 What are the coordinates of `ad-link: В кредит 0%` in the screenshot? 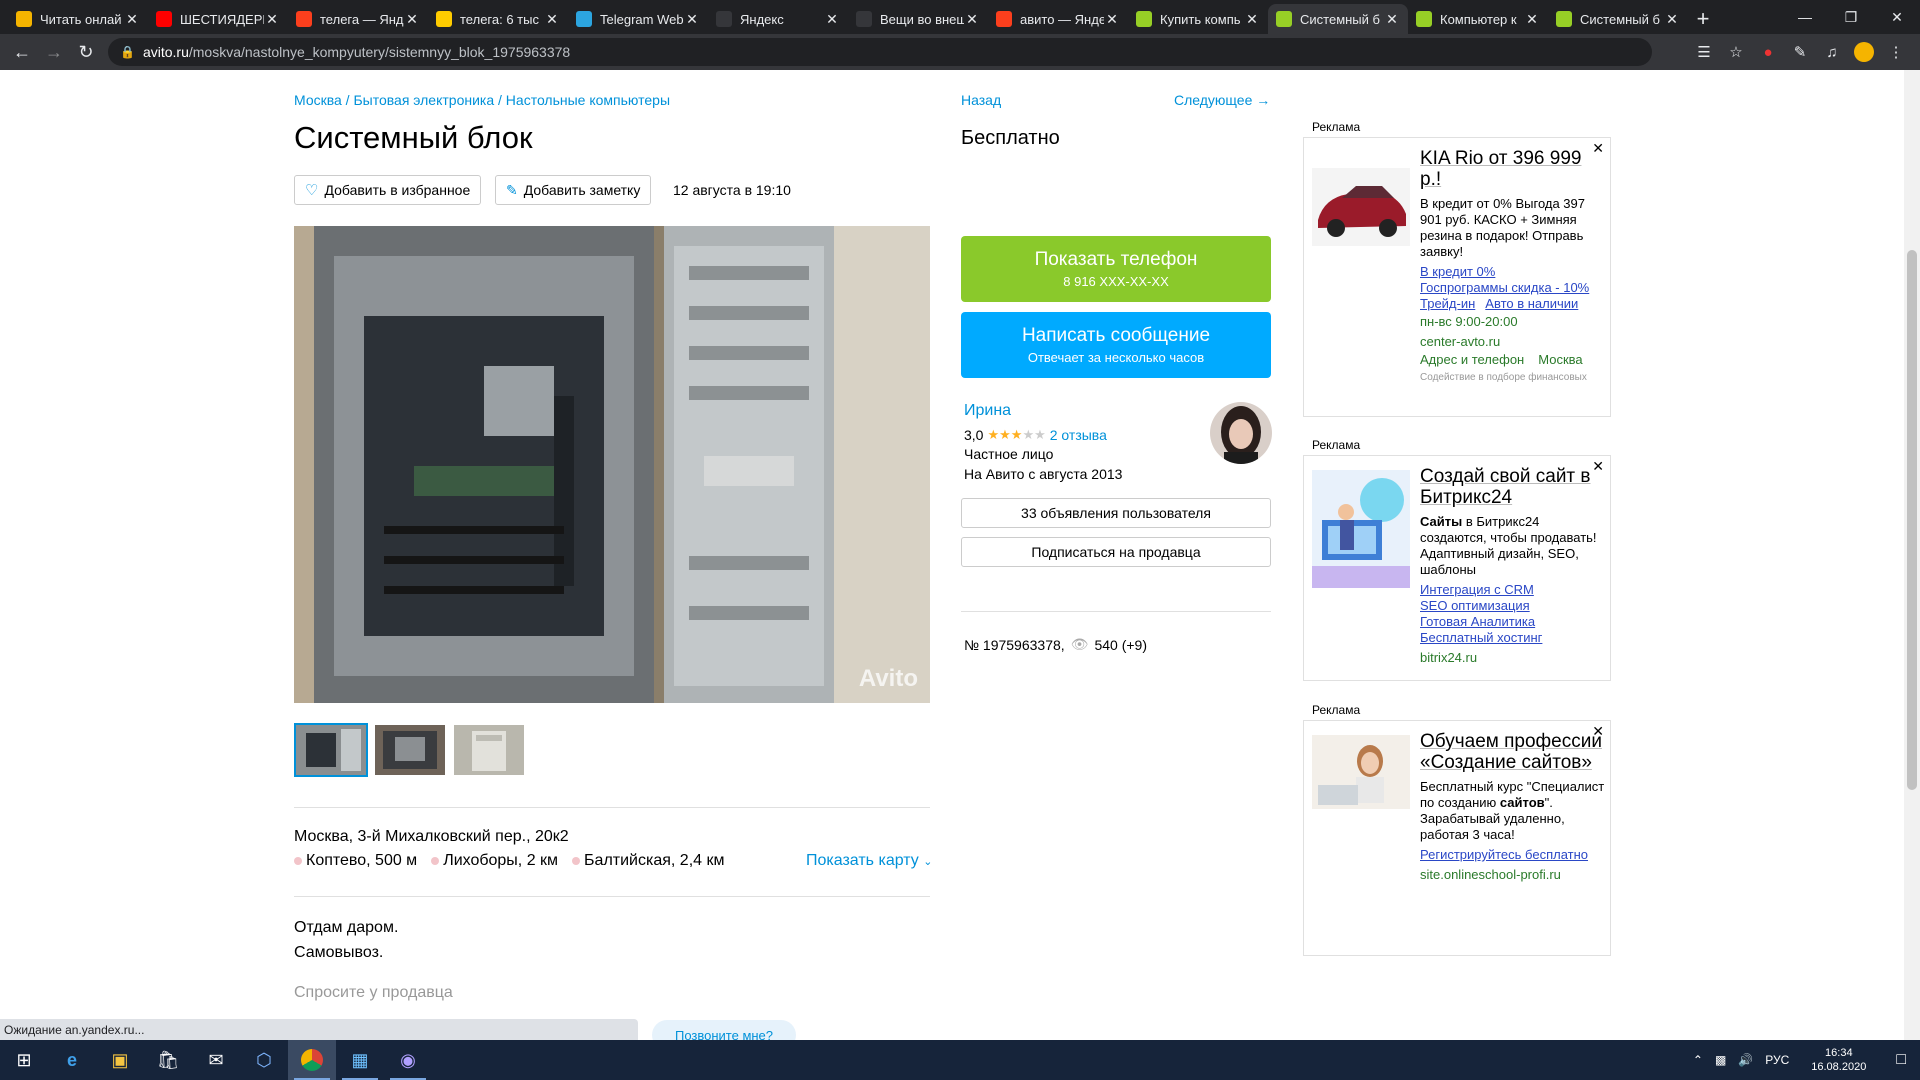 It's located at (1513, 272).